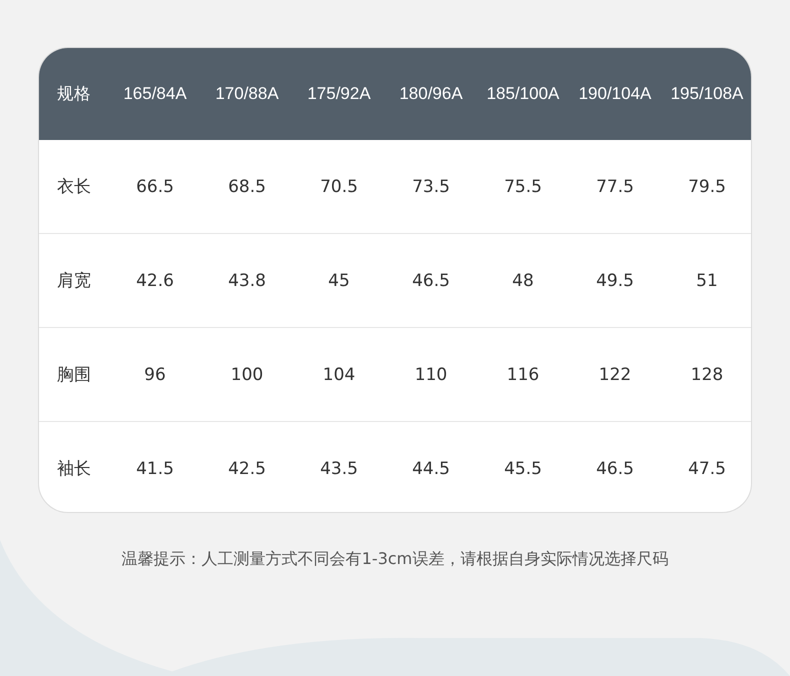 This screenshot has width=790, height=676. Describe the element at coordinates (523, 94) in the screenshot. I see `column-header: 185/100A` at that location.